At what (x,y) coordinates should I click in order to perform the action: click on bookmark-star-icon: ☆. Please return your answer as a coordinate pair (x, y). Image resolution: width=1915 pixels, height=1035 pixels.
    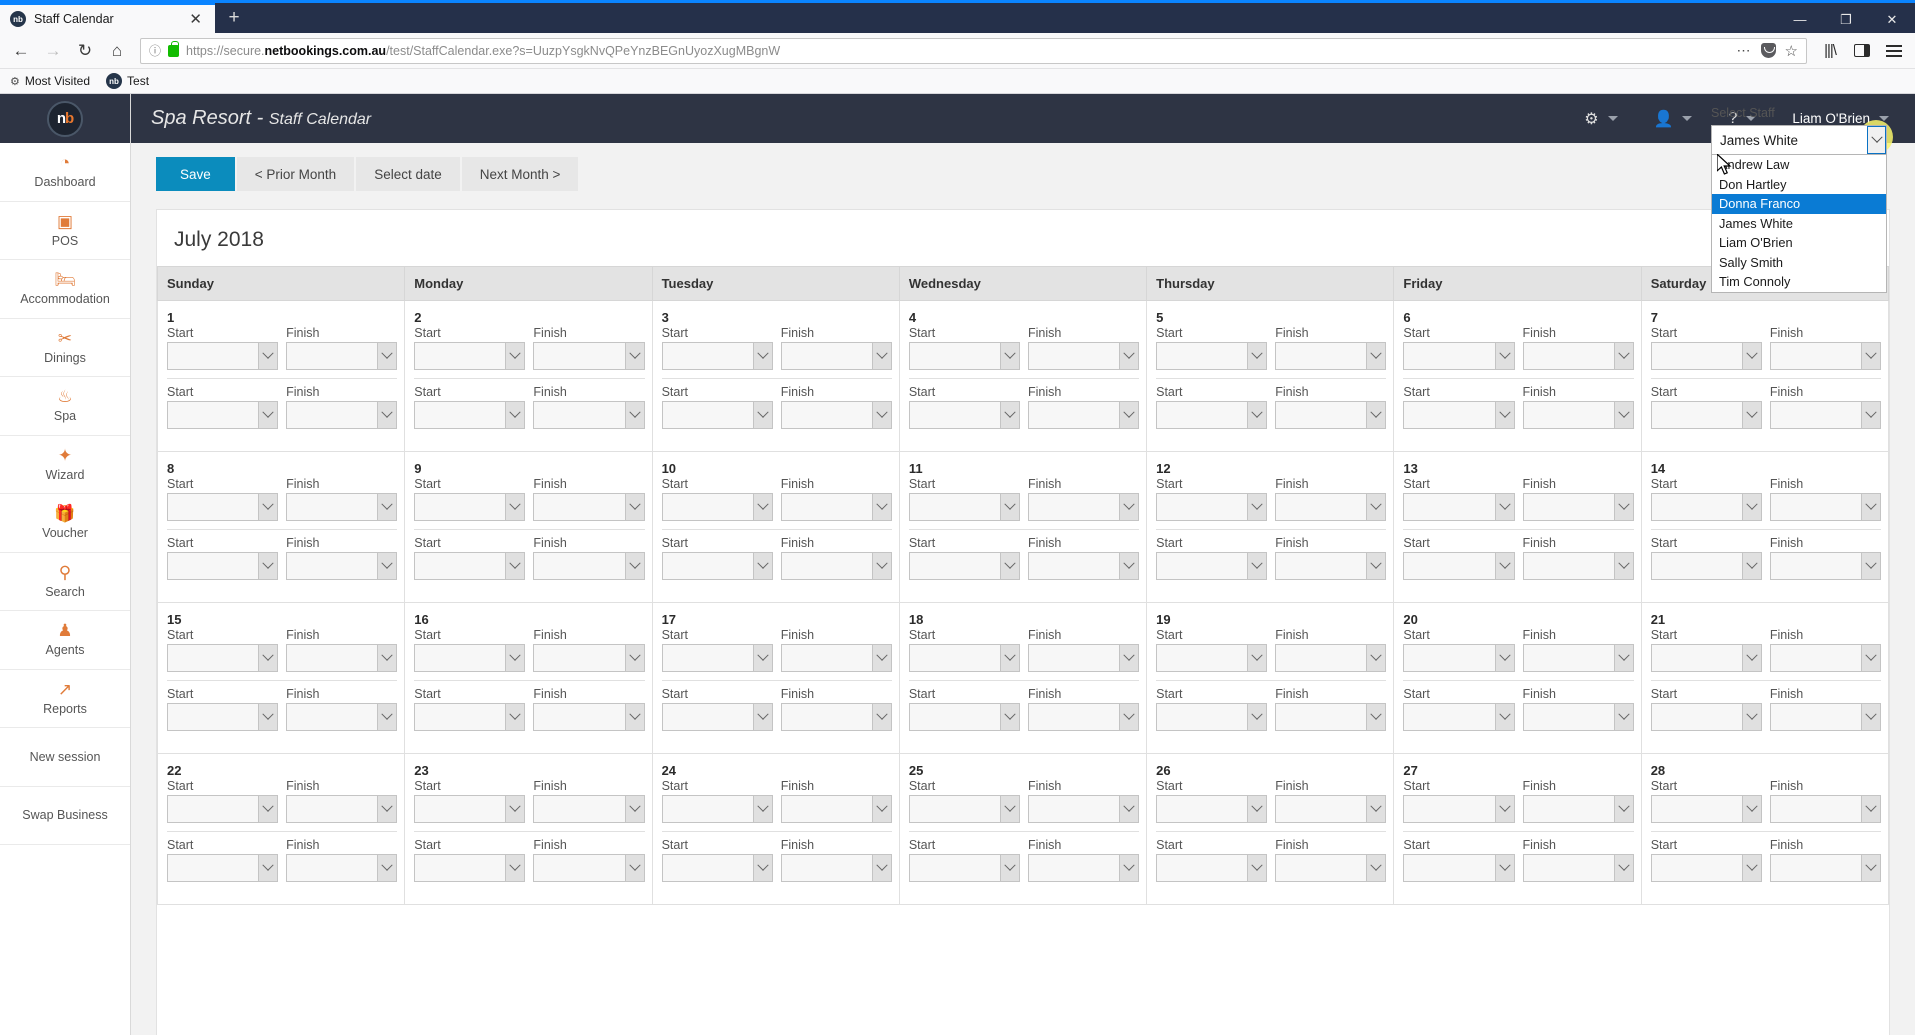
    Looking at the image, I should click on (1791, 51).